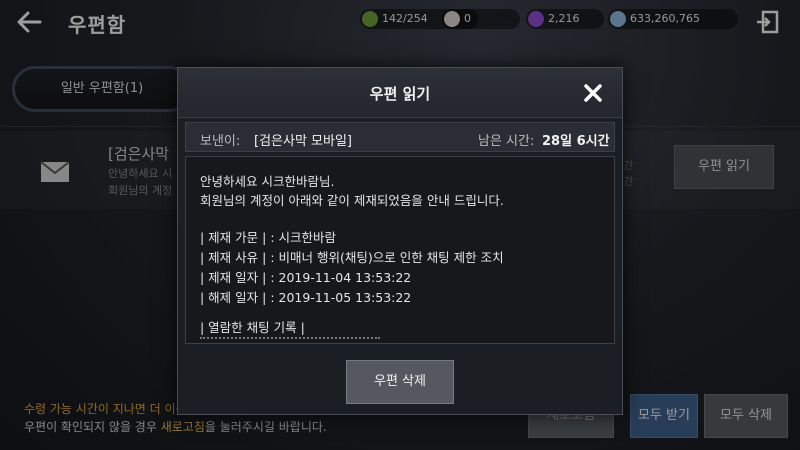 Image resolution: width=800 pixels, height=450 pixels. I want to click on sanction-family: | 제재 가문 | : 시크한바람, so click(268, 237).